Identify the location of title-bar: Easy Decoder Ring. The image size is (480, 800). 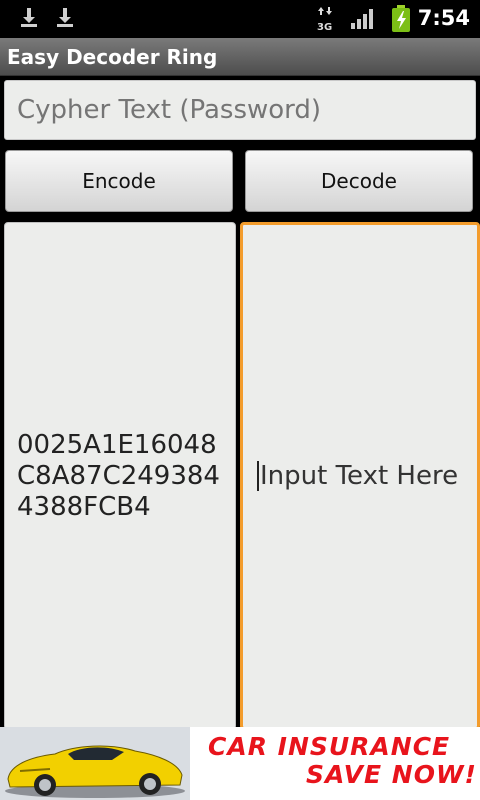
(240, 57).